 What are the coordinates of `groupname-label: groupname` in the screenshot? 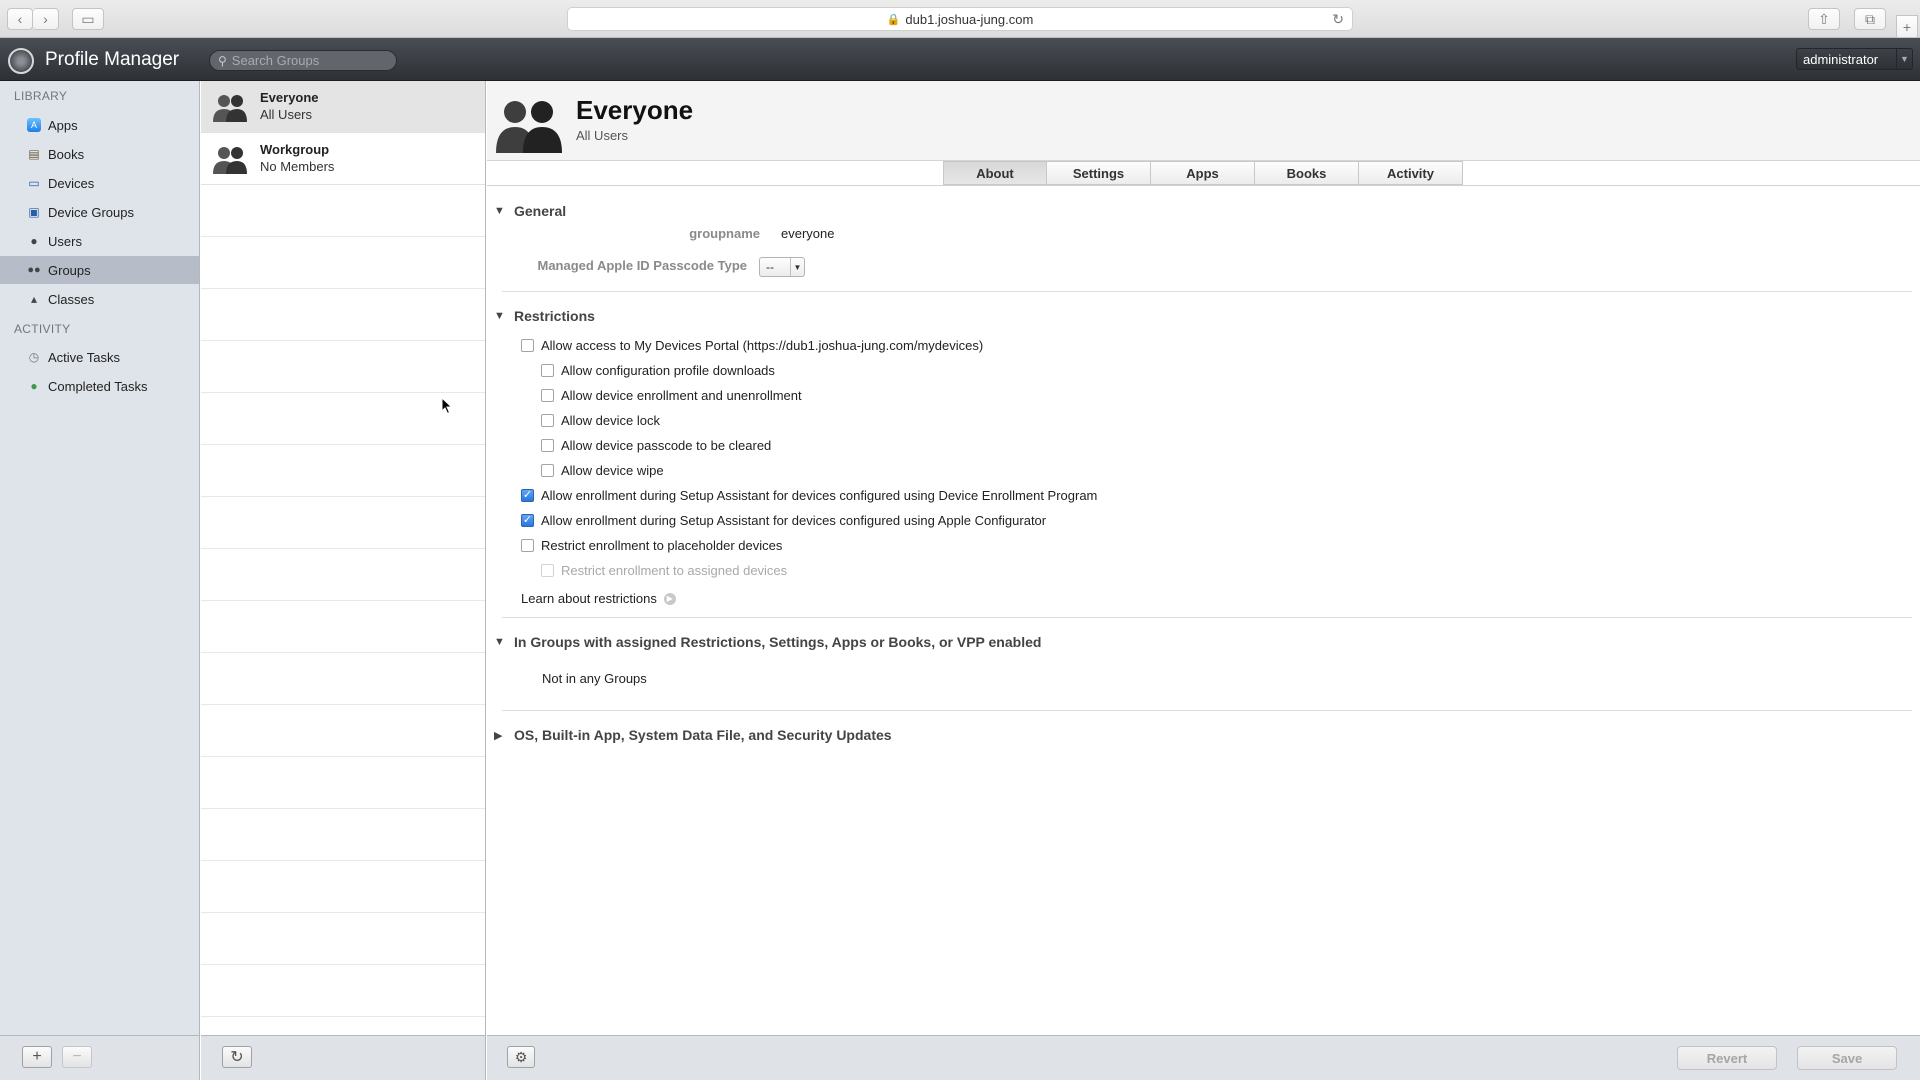 It's located at (724, 233).